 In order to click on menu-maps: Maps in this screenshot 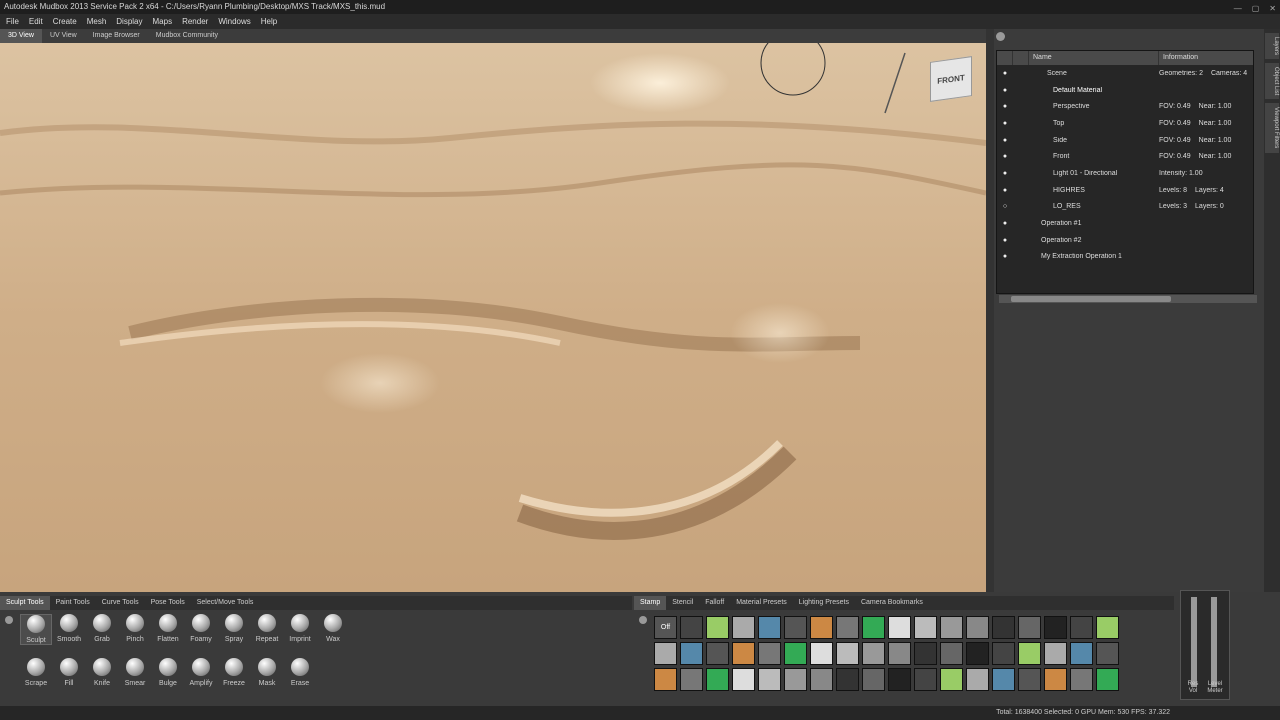, I will do `click(163, 21)`.